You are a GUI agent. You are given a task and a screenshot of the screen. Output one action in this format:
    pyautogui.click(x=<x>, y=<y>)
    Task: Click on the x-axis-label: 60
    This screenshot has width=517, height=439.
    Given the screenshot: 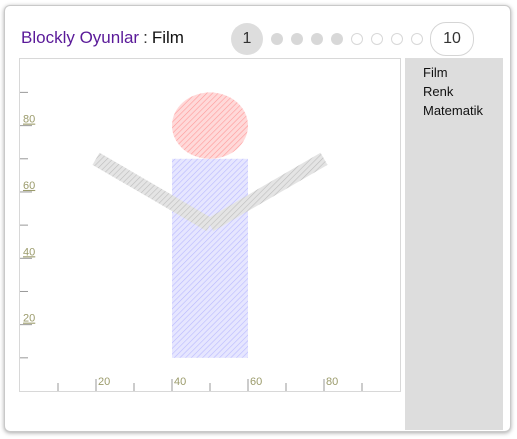 What is the action you would take?
    pyautogui.click(x=256, y=382)
    